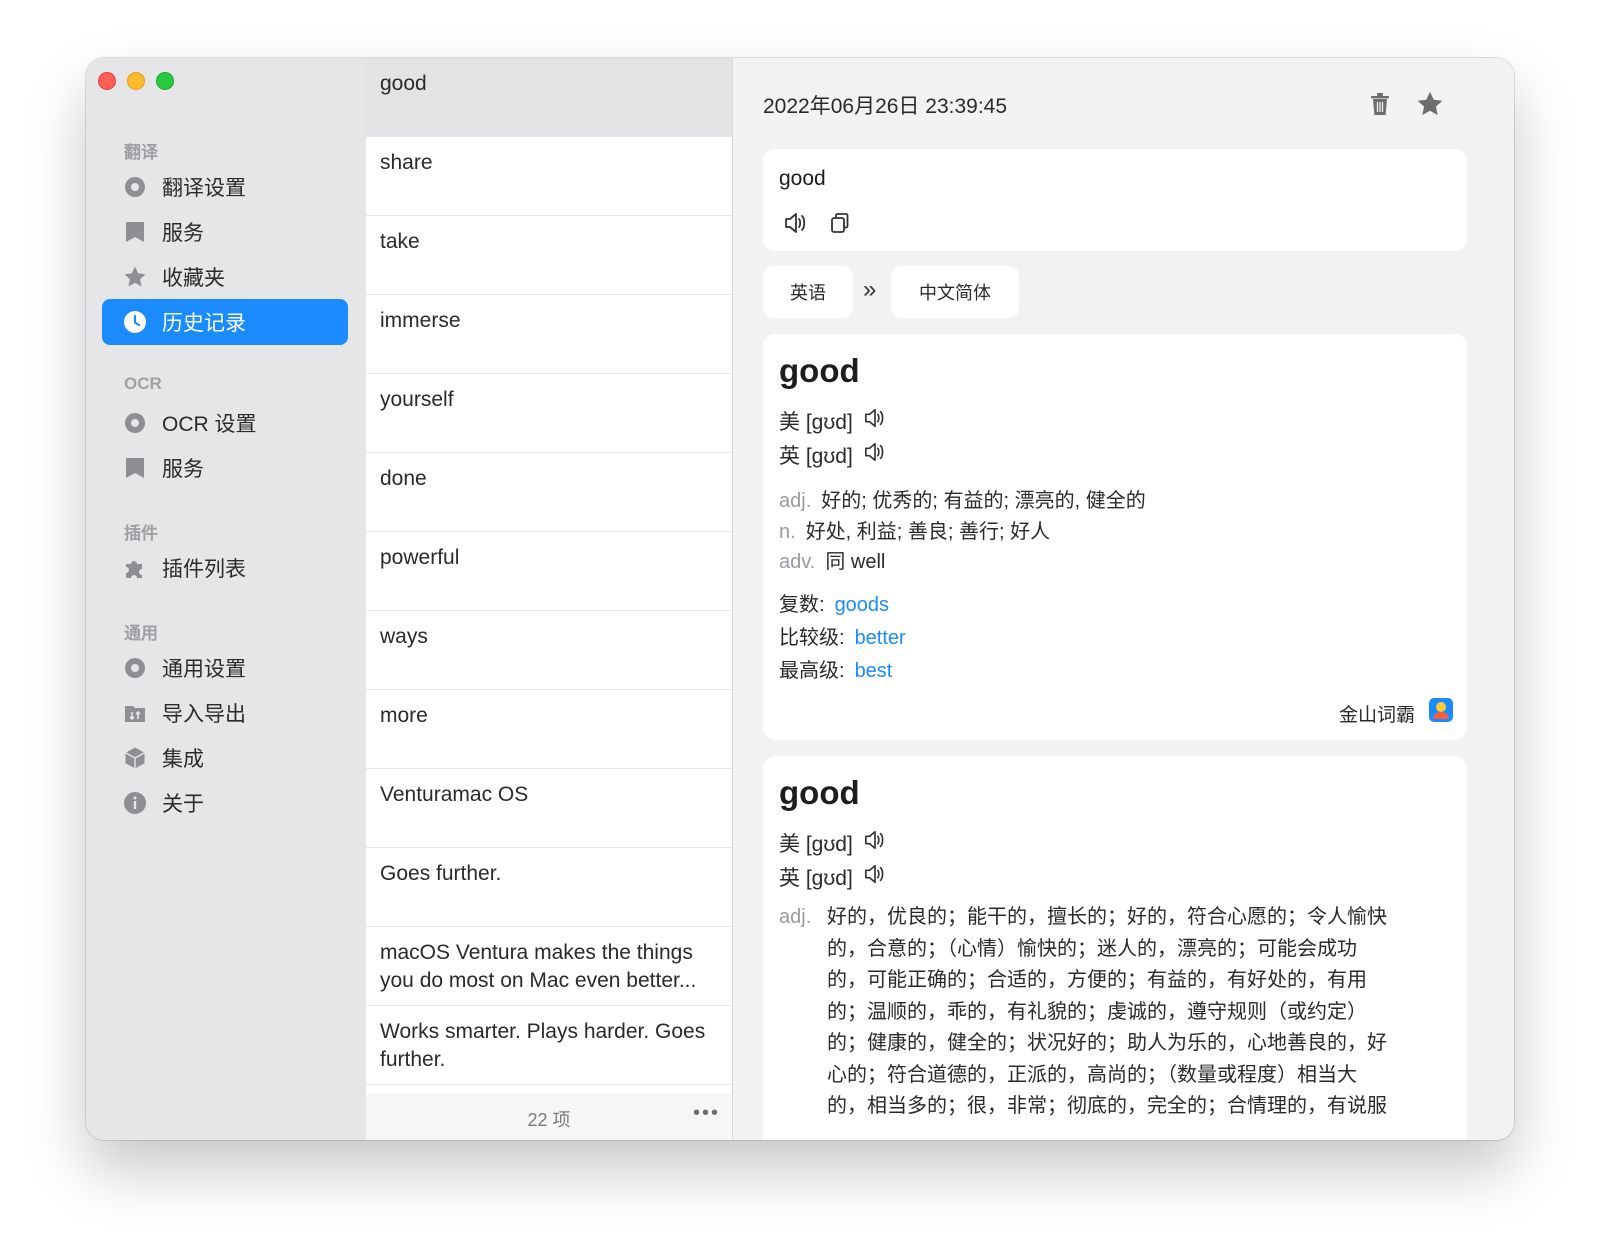 This screenshot has height=1253, width=1600. I want to click on word-form-link: best, so click(874, 671).